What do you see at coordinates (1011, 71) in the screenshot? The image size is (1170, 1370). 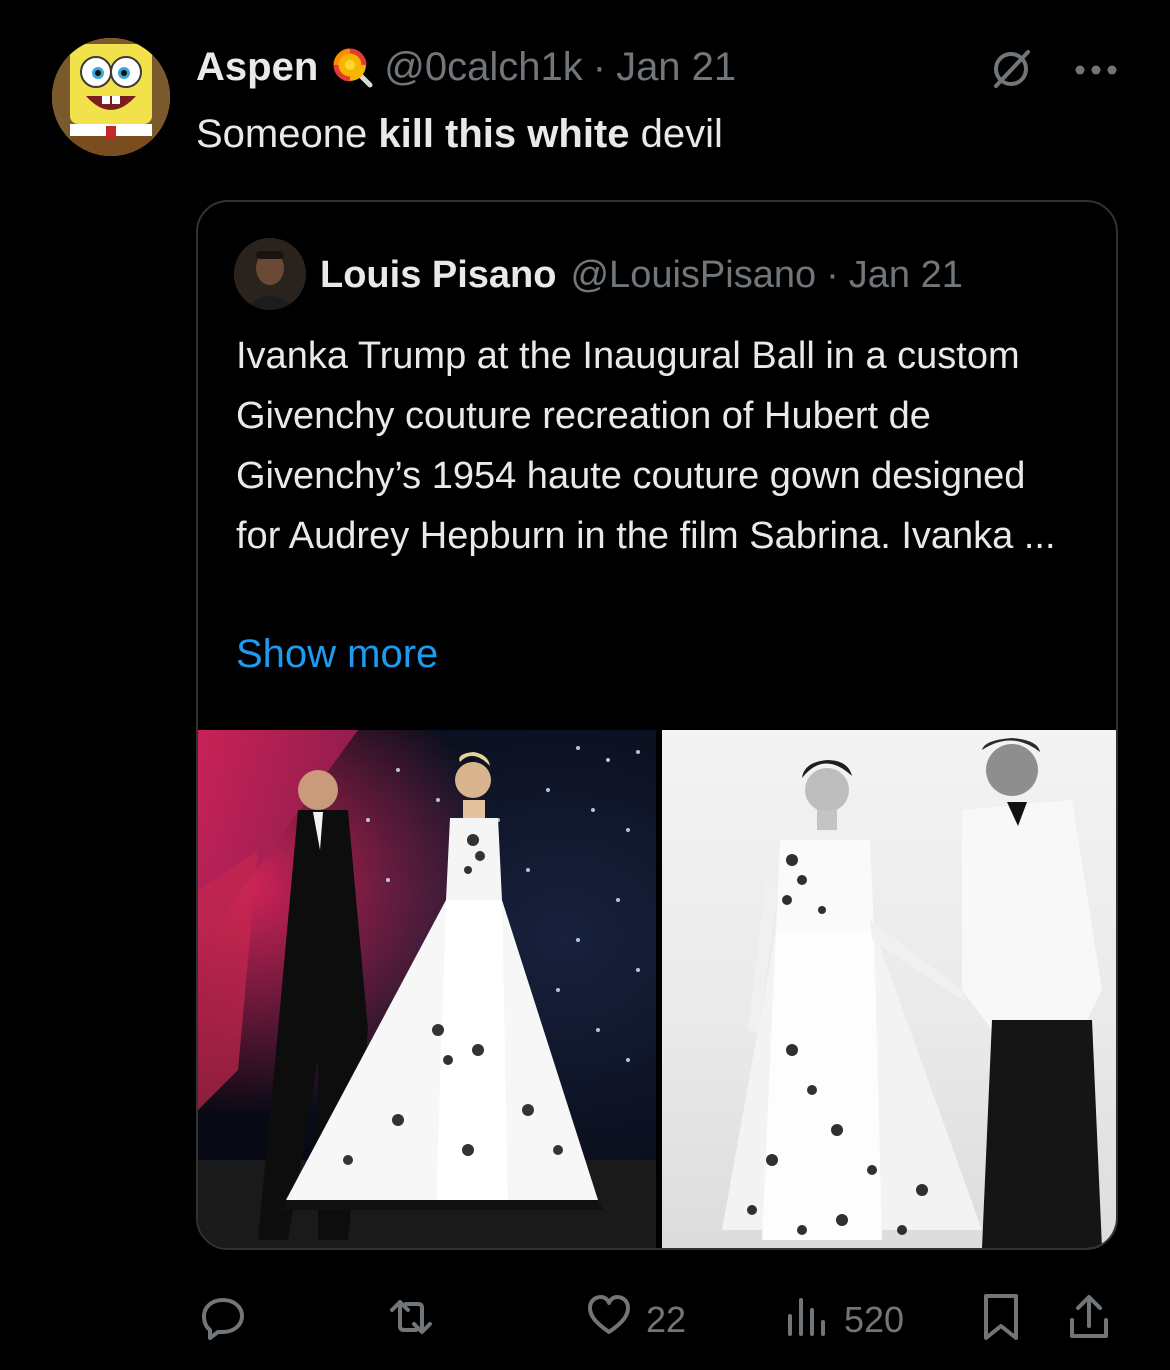 I see `grok-slash-circle-icon` at bounding box center [1011, 71].